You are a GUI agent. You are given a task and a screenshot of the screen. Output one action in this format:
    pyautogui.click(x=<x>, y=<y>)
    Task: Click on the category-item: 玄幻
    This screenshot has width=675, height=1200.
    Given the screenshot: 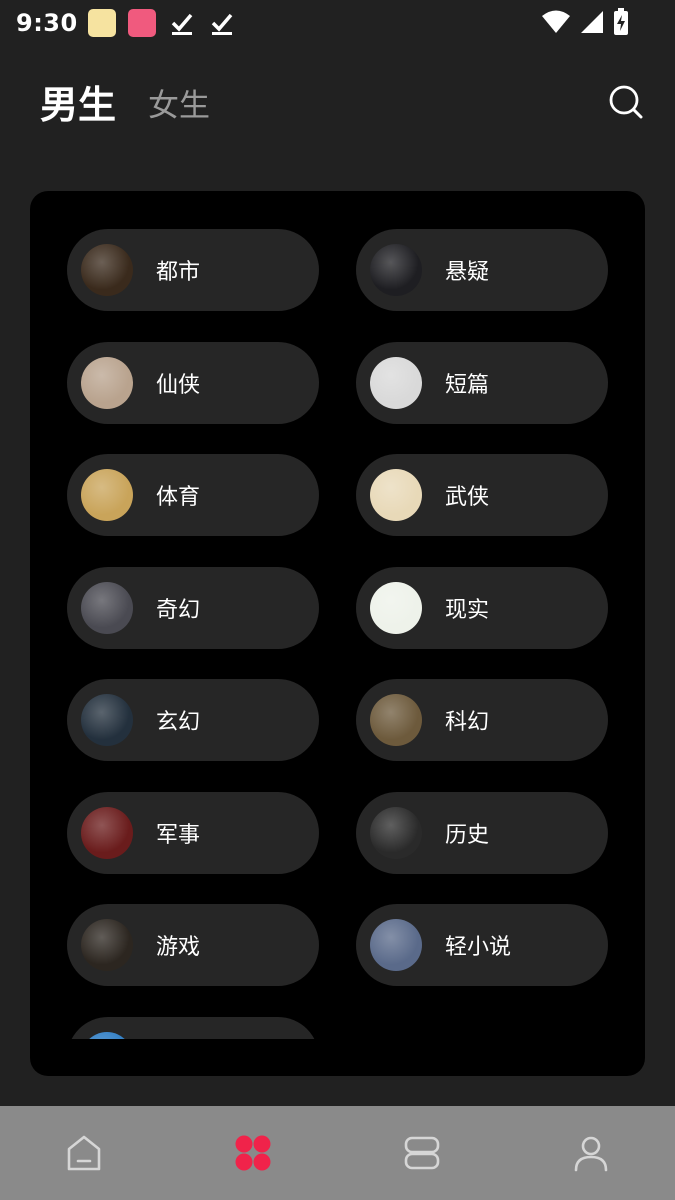 What is the action you would take?
    pyautogui.click(x=193, y=720)
    